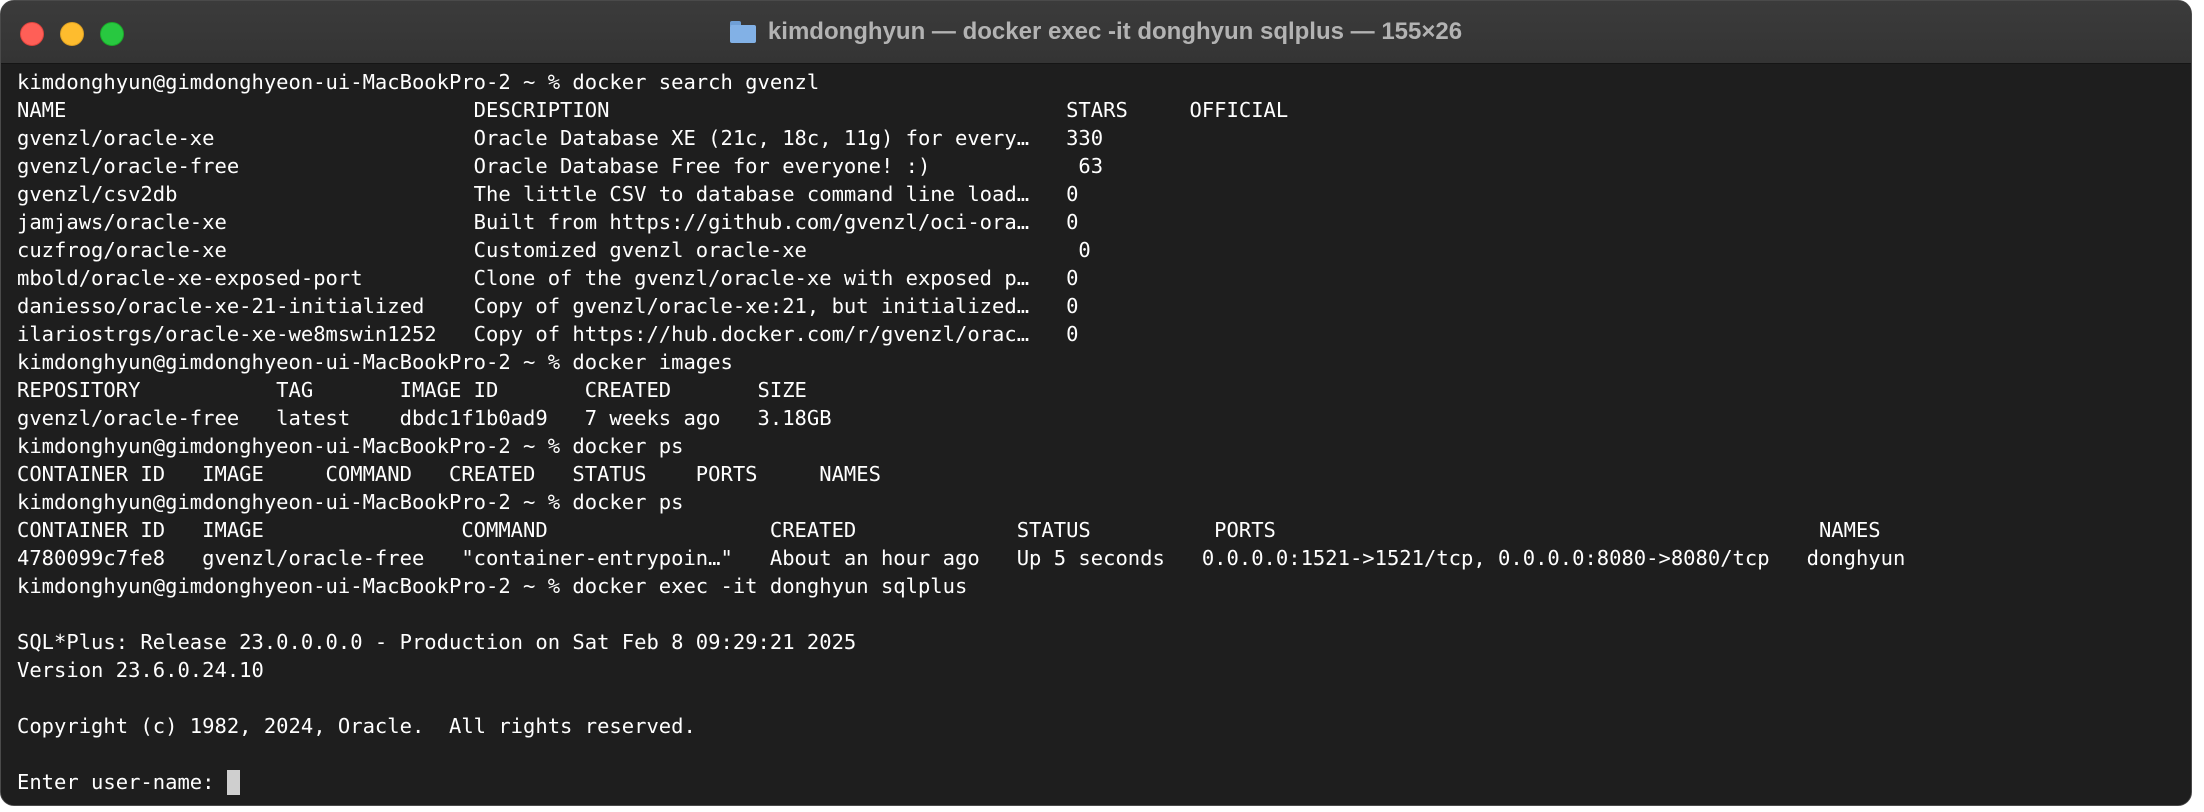 This screenshot has height=812, width=2204. What do you see at coordinates (140, 670) in the screenshot?
I see `terminal-line: Version 23.6.0.24.10` at bounding box center [140, 670].